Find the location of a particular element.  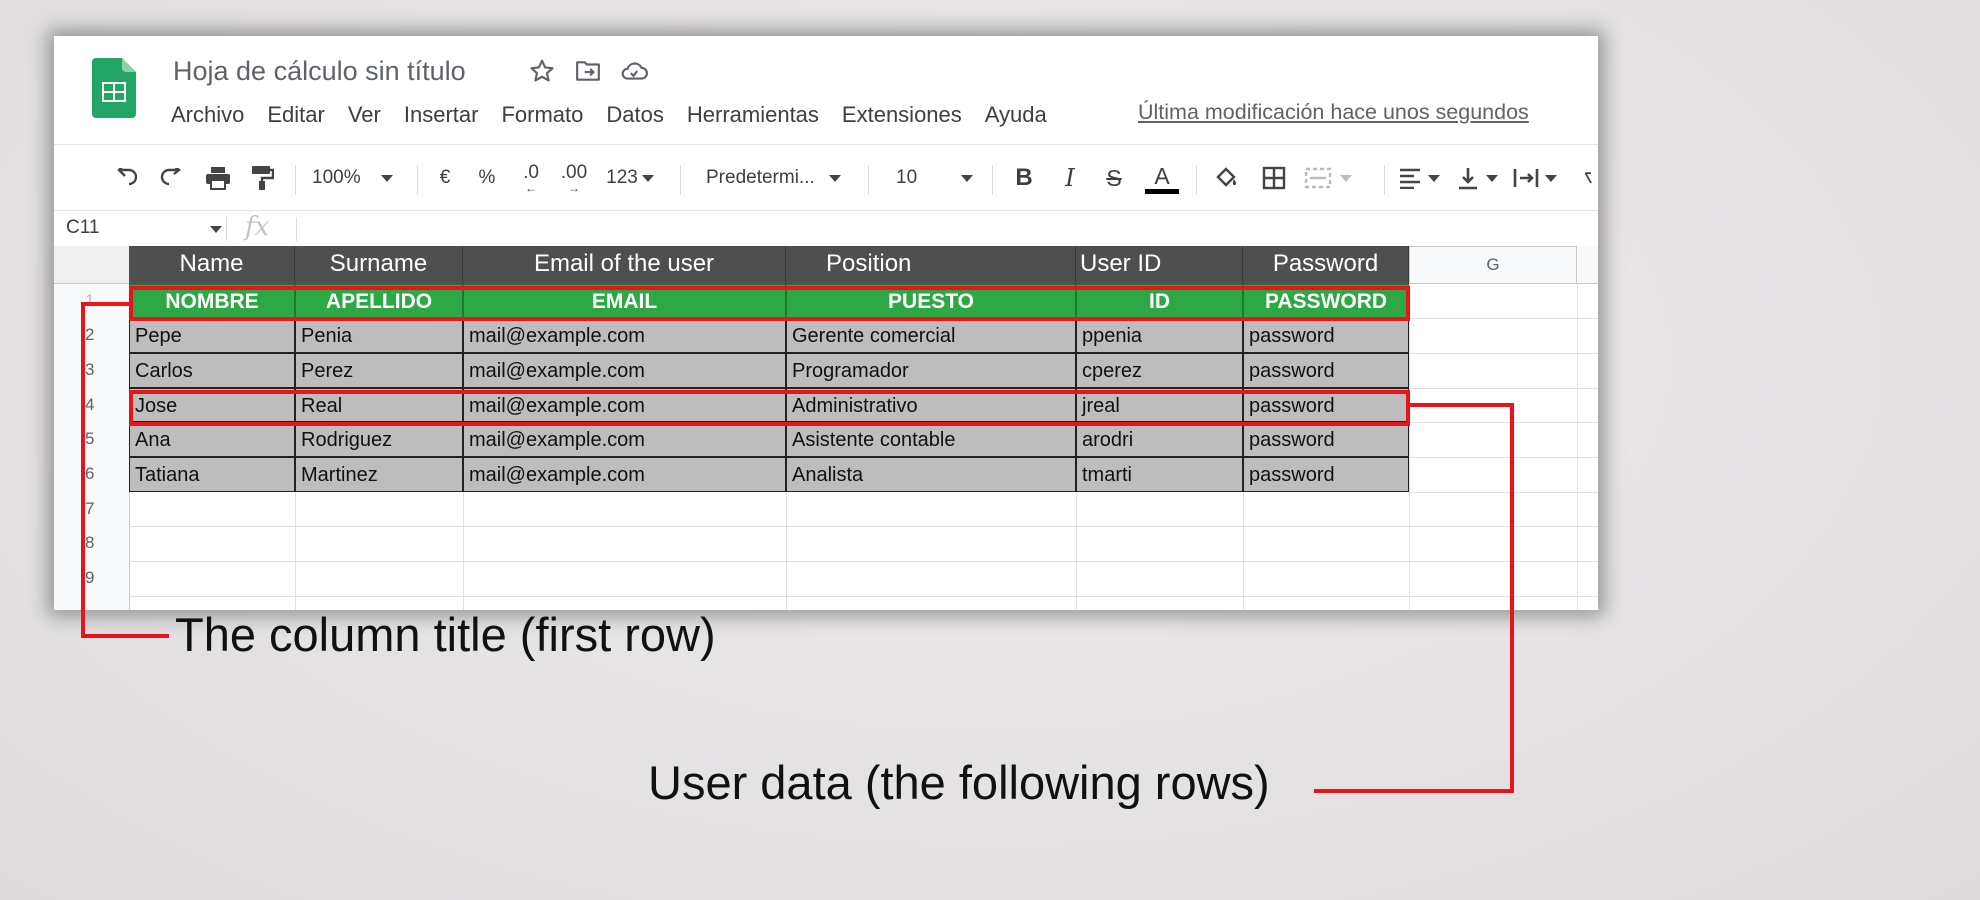

table-cell: Perez is located at coordinates (379, 370).